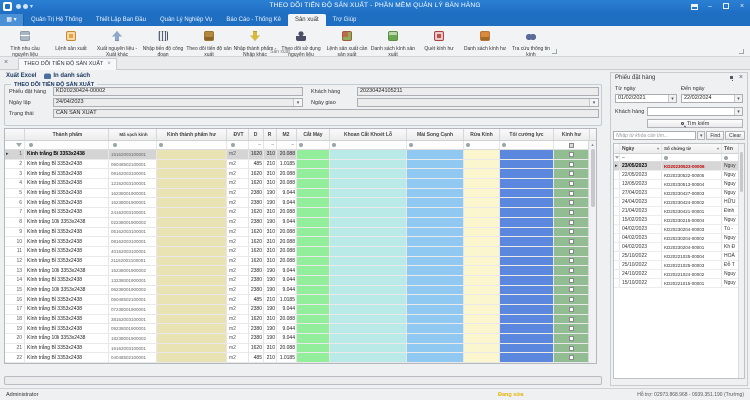 This screenshot has height=400, width=750. Describe the element at coordinates (571, 145) in the screenshot. I see `filter-checkbox` at that location.